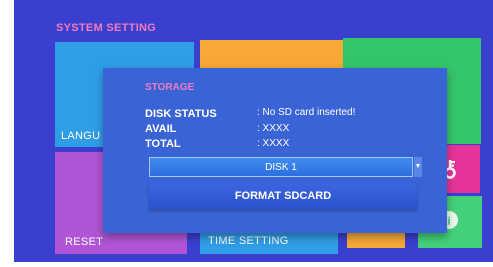  I want to click on language-tile-label: LANGU, so click(81, 136).